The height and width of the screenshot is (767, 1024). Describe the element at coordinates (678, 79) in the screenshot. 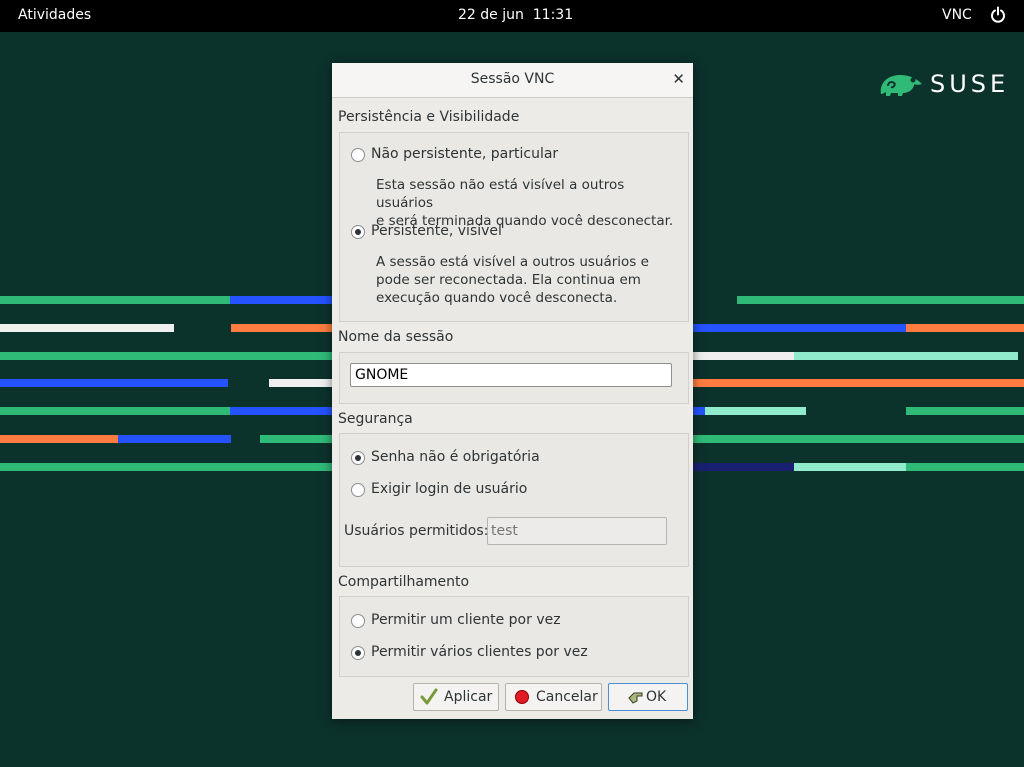

I see `close-icon: ✕` at that location.